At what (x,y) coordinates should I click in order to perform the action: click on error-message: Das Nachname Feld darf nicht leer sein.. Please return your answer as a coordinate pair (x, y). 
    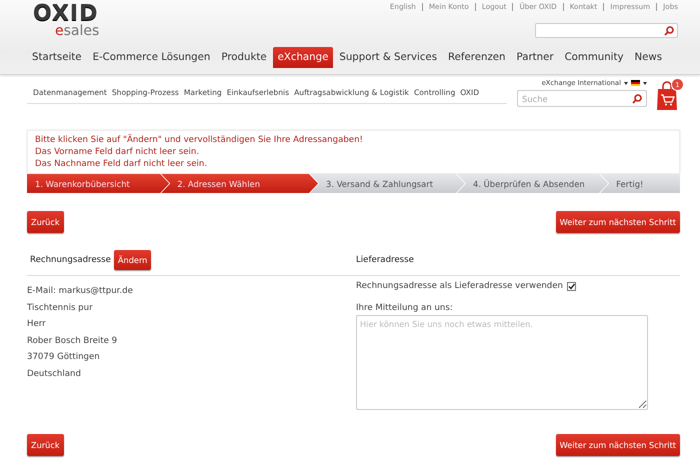
    Looking at the image, I should click on (121, 164).